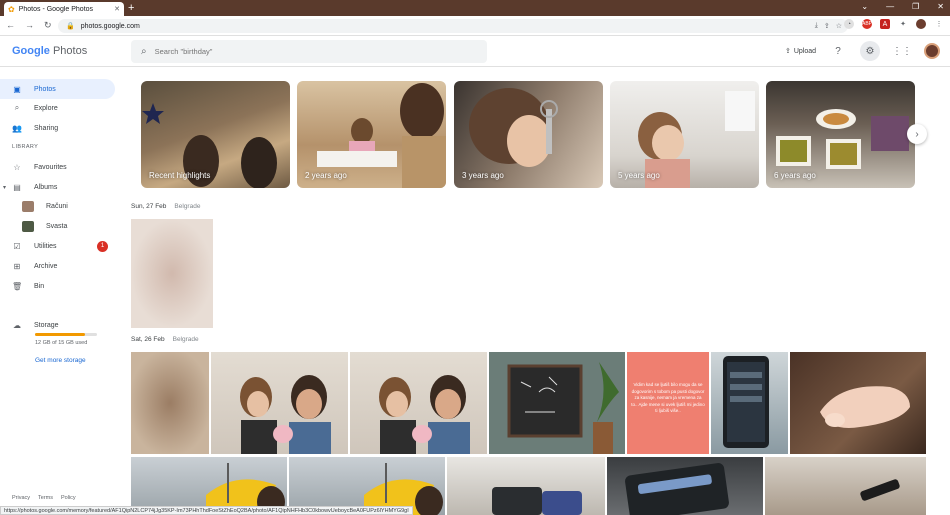  Describe the element at coordinates (528, 134) in the screenshot. I see `memory-card: 3 years ago` at that location.